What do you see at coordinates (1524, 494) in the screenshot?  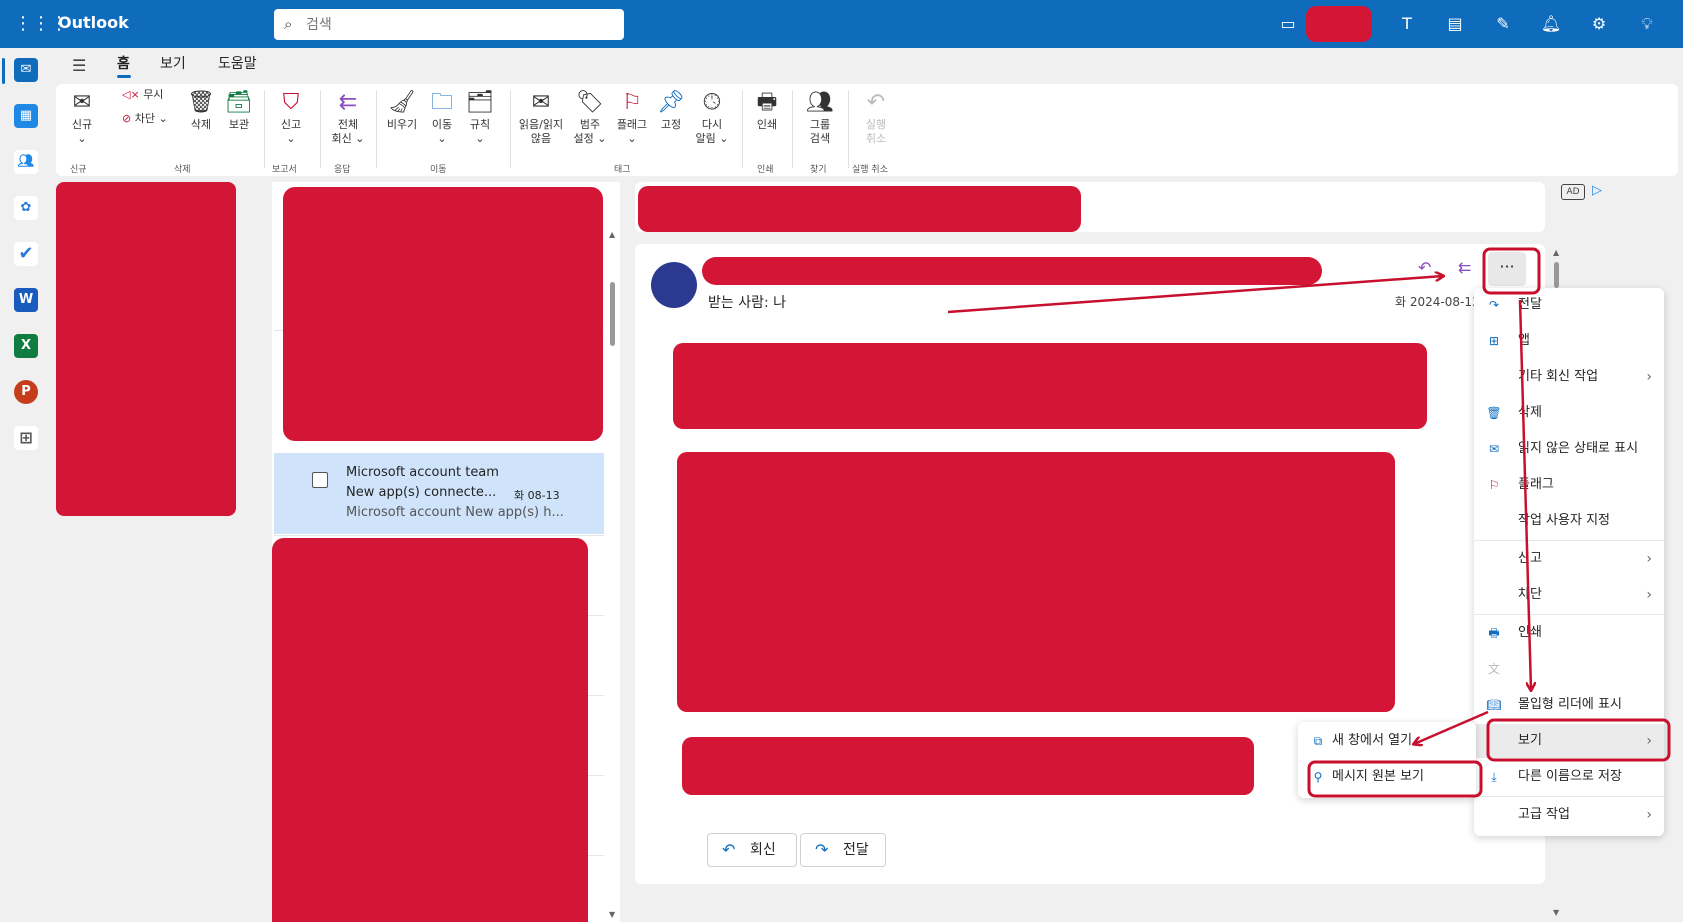 I see `arrow-down-to-view` at bounding box center [1524, 494].